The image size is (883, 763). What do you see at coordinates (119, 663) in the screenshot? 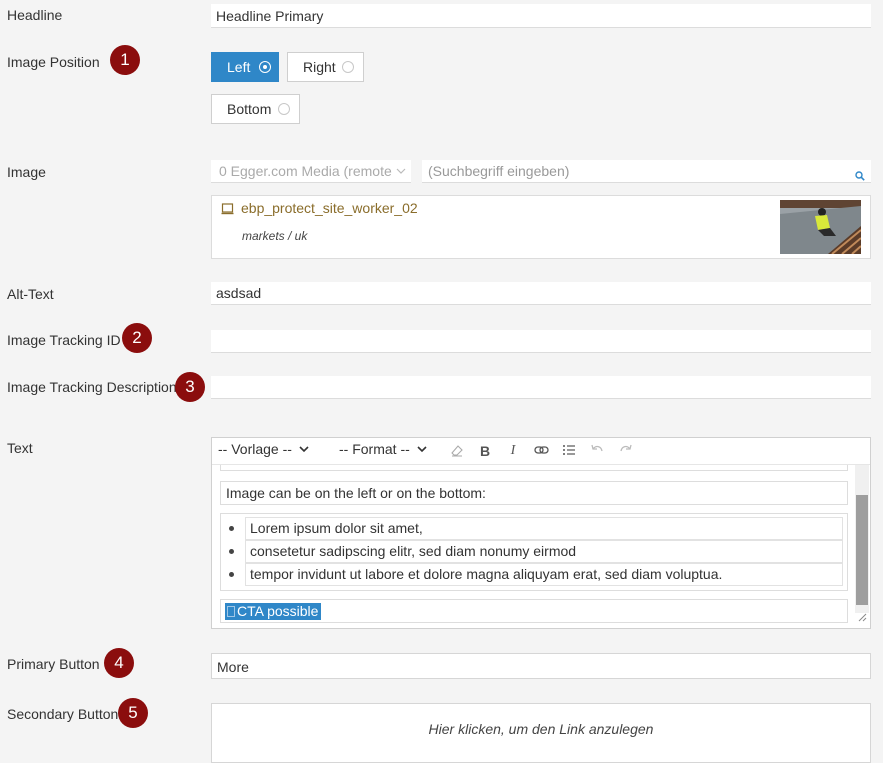
I see `badge-4: 4` at bounding box center [119, 663].